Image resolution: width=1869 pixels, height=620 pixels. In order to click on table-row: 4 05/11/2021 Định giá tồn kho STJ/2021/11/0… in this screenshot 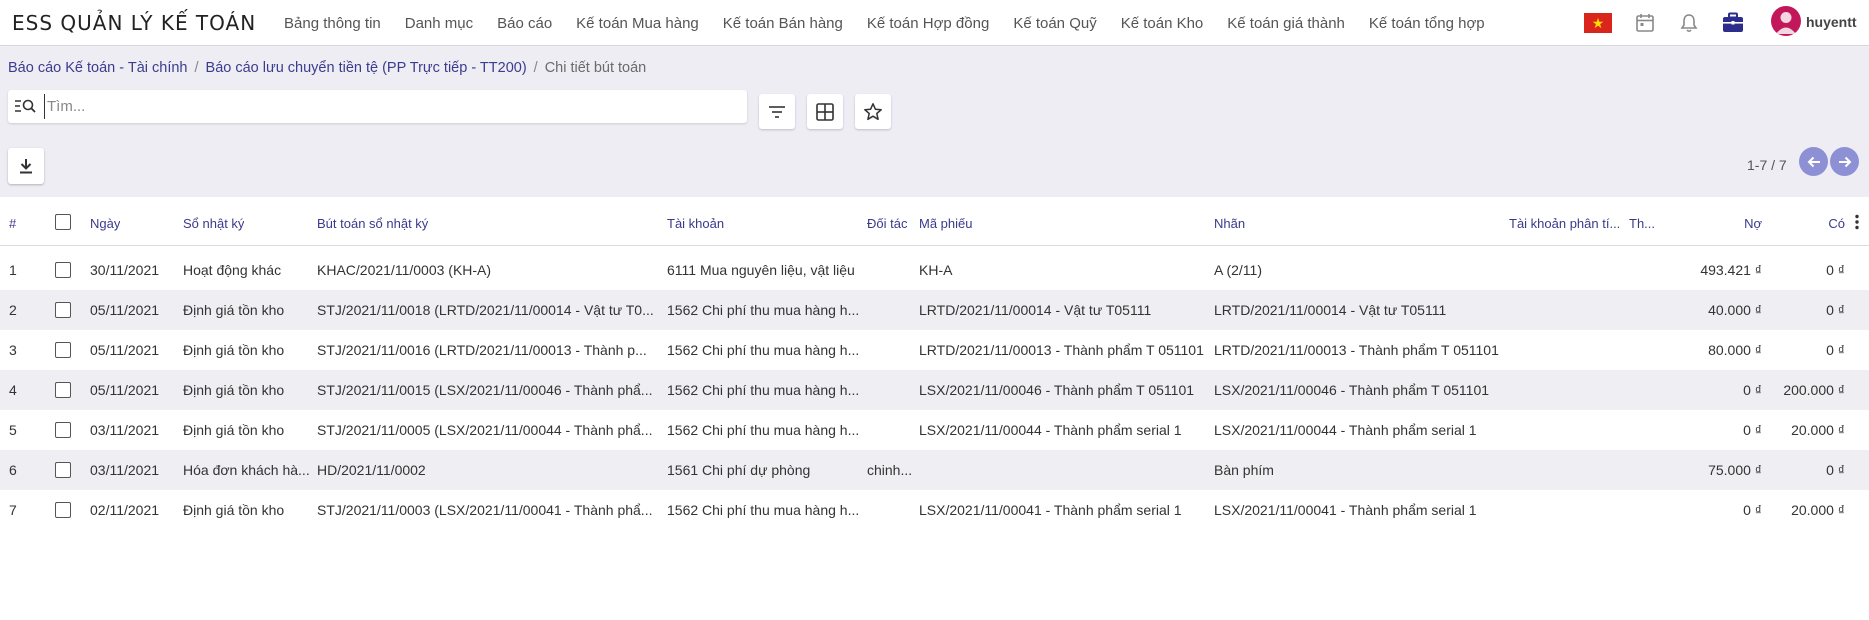, I will do `click(934, 390)`.